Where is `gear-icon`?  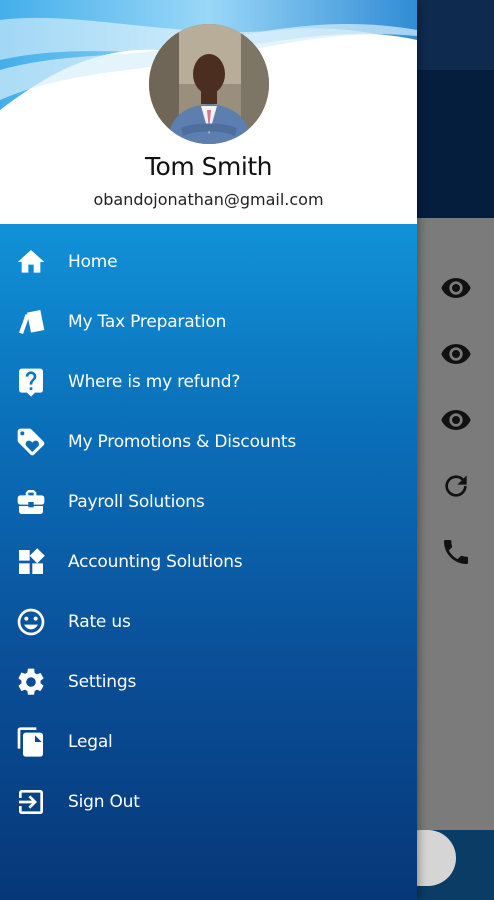
gear-icon is located at coordinates (31, 682).